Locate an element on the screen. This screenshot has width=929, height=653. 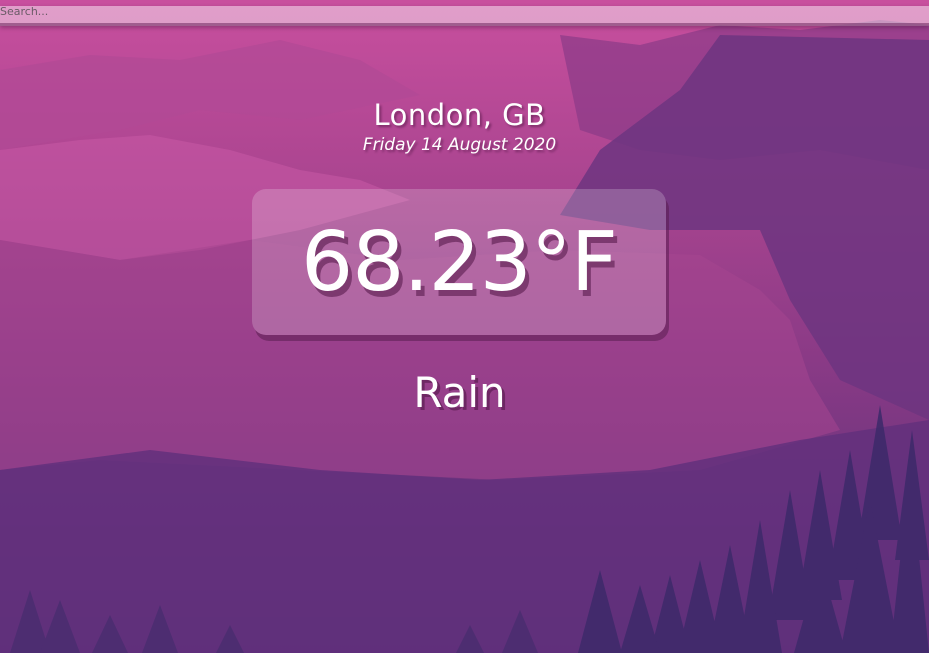
temperature-box: 68.23°F is located at coordinates (459, 262).